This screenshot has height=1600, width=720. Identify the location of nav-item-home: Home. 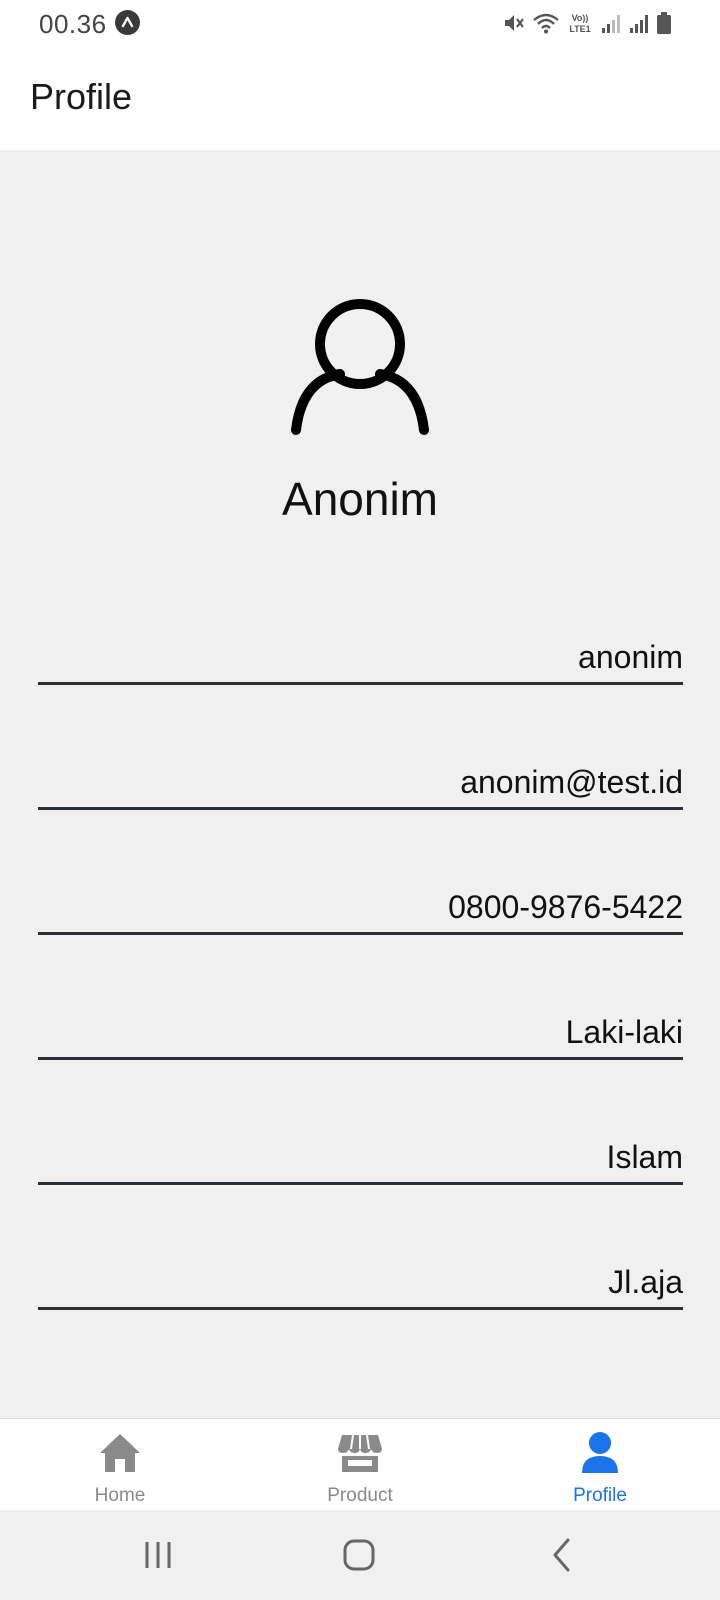
(120, 1465).